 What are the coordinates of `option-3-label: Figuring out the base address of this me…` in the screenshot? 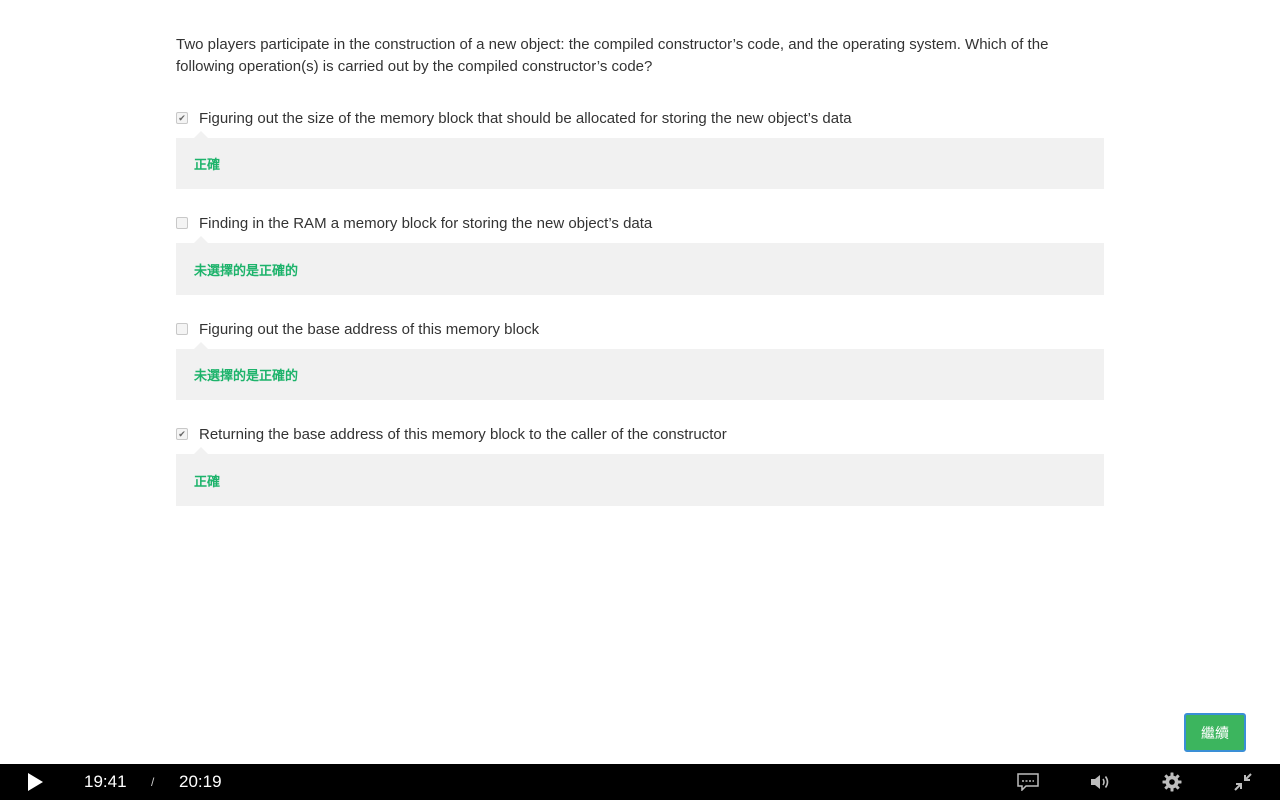 It's located at (369, 329).